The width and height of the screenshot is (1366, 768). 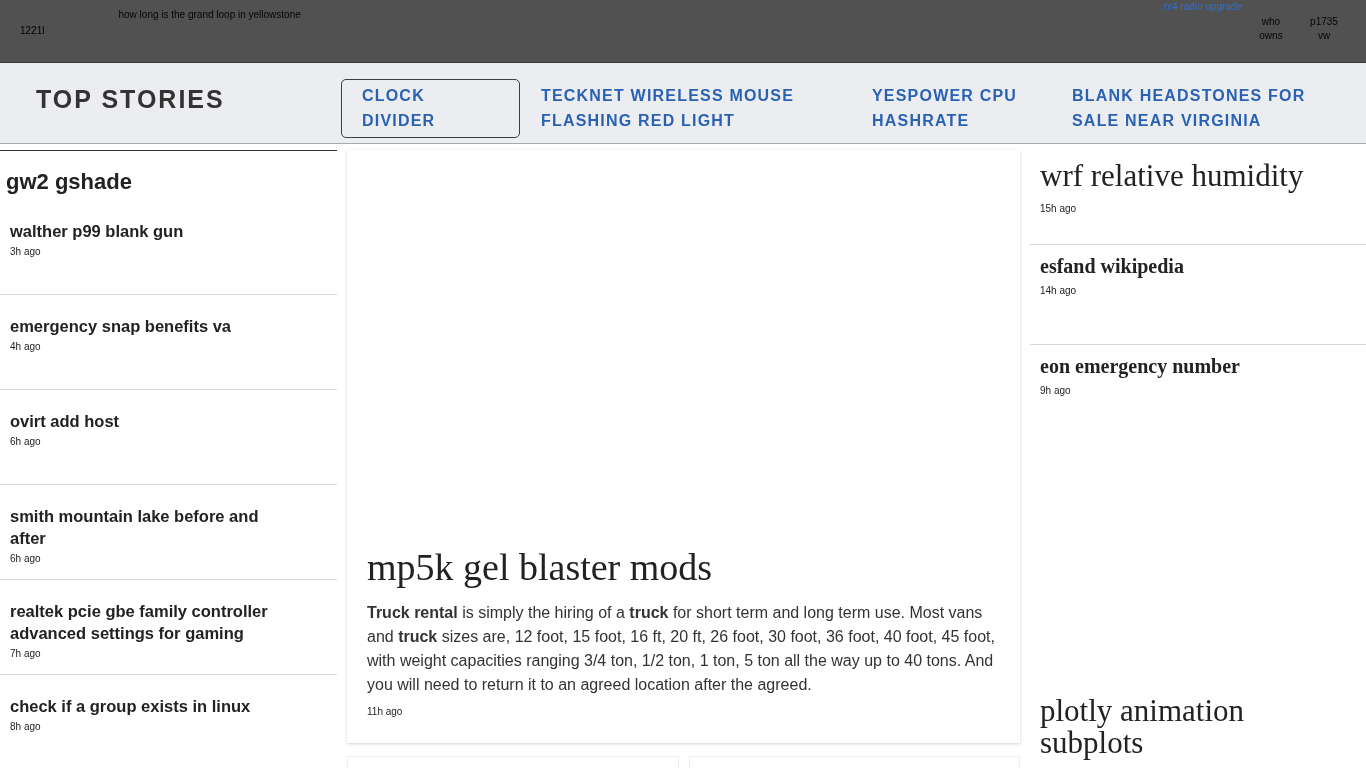 I want to click on featured-title: mp5k gel blaster mods, so click(x=540, y=567).